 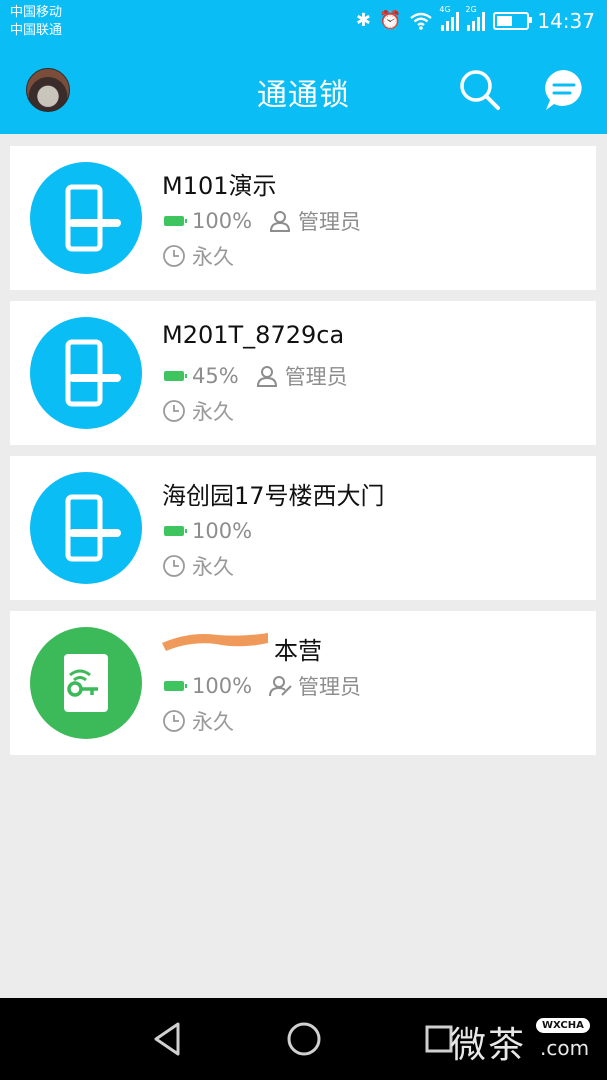 I want to click on lock-list-item: M101演示 100% 管理员 永久, so click(x=303, y=218).